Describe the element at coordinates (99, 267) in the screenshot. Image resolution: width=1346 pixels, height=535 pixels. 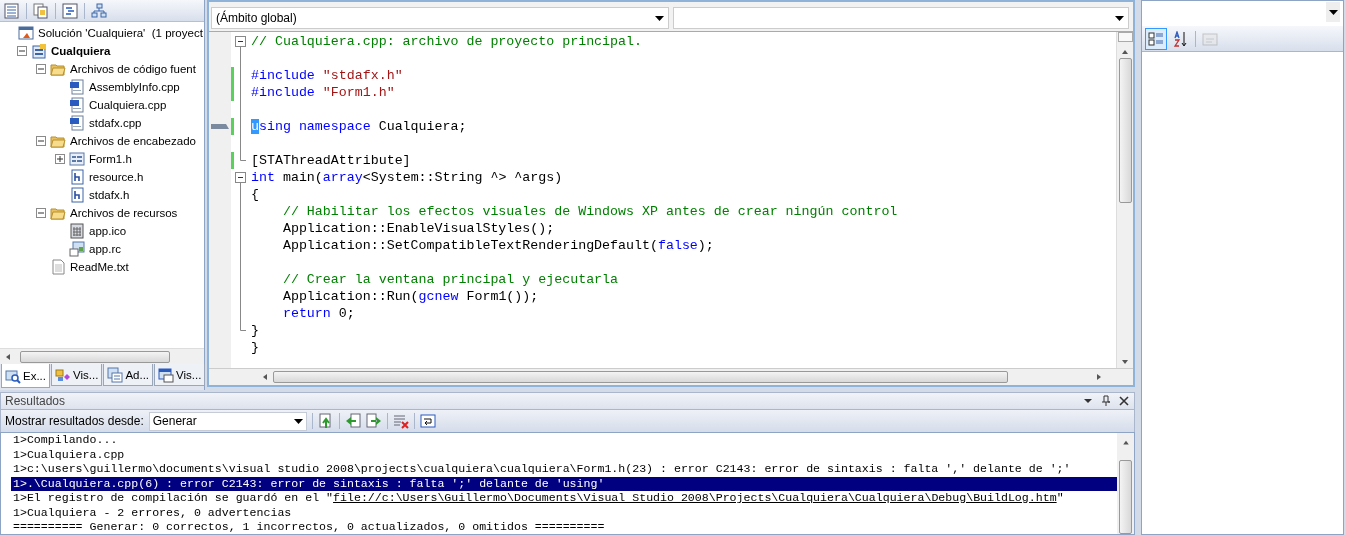
I see `tree-item: ReadMe.txt` at that location.